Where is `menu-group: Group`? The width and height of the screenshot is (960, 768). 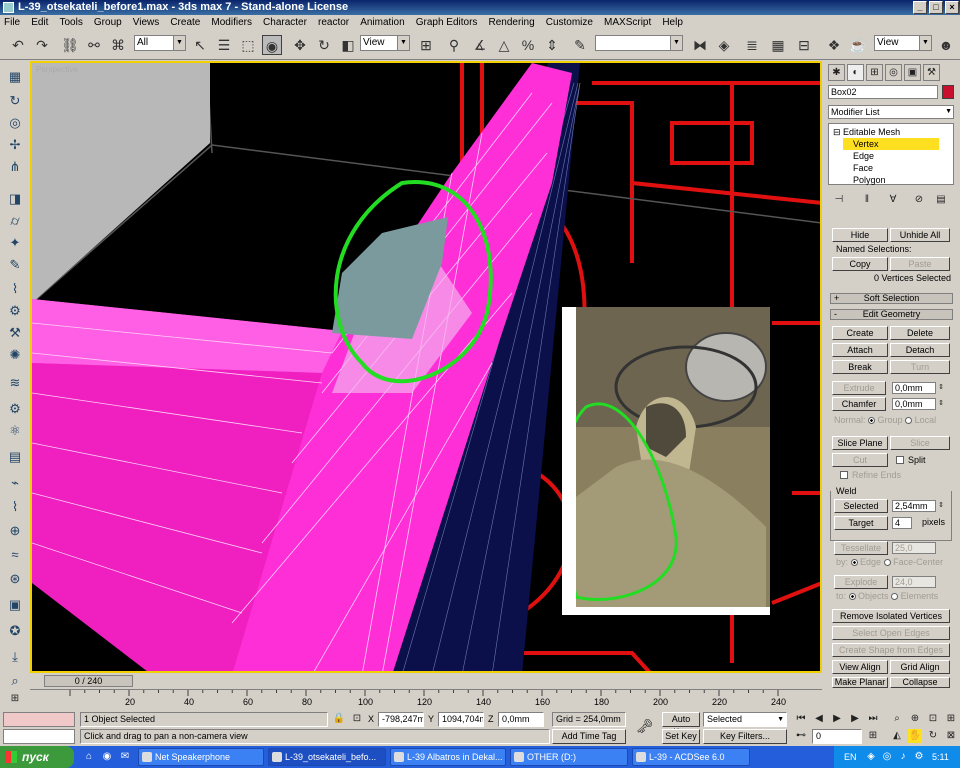
menu-group: Group is located at coordinates (108, 22).